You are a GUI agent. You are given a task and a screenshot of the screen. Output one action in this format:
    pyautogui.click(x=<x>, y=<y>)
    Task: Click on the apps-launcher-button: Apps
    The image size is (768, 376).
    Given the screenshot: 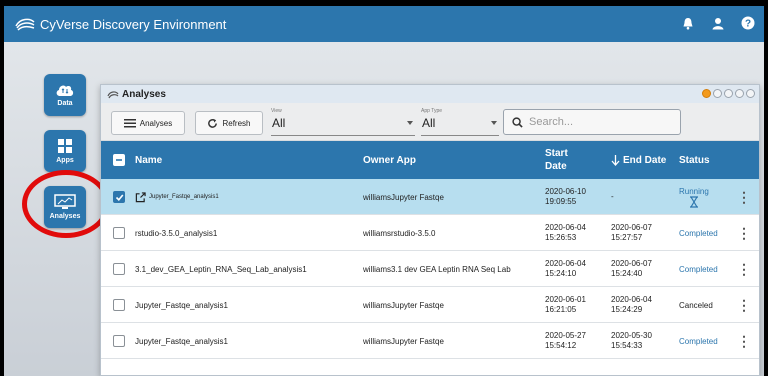 What is the action you would take?
    pyautogui.click(x=65, y=151)
    